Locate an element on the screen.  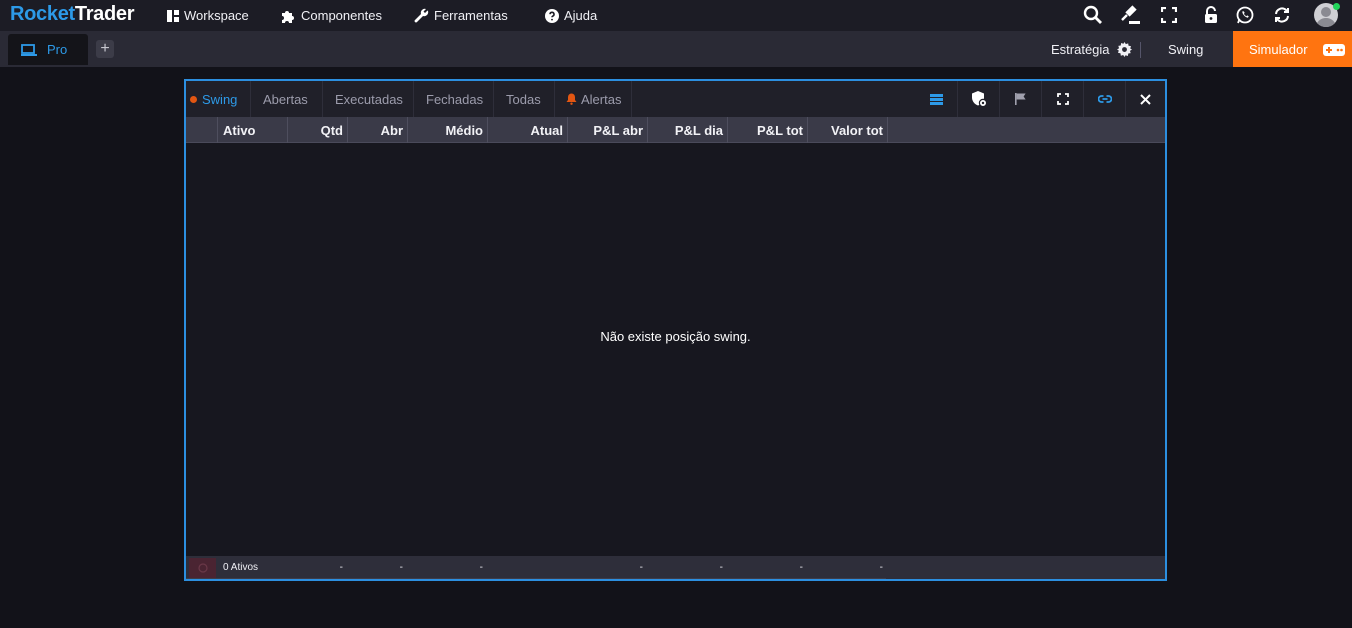
tab-fechadas-label: Fechadas is located at coordinates (455, 99).